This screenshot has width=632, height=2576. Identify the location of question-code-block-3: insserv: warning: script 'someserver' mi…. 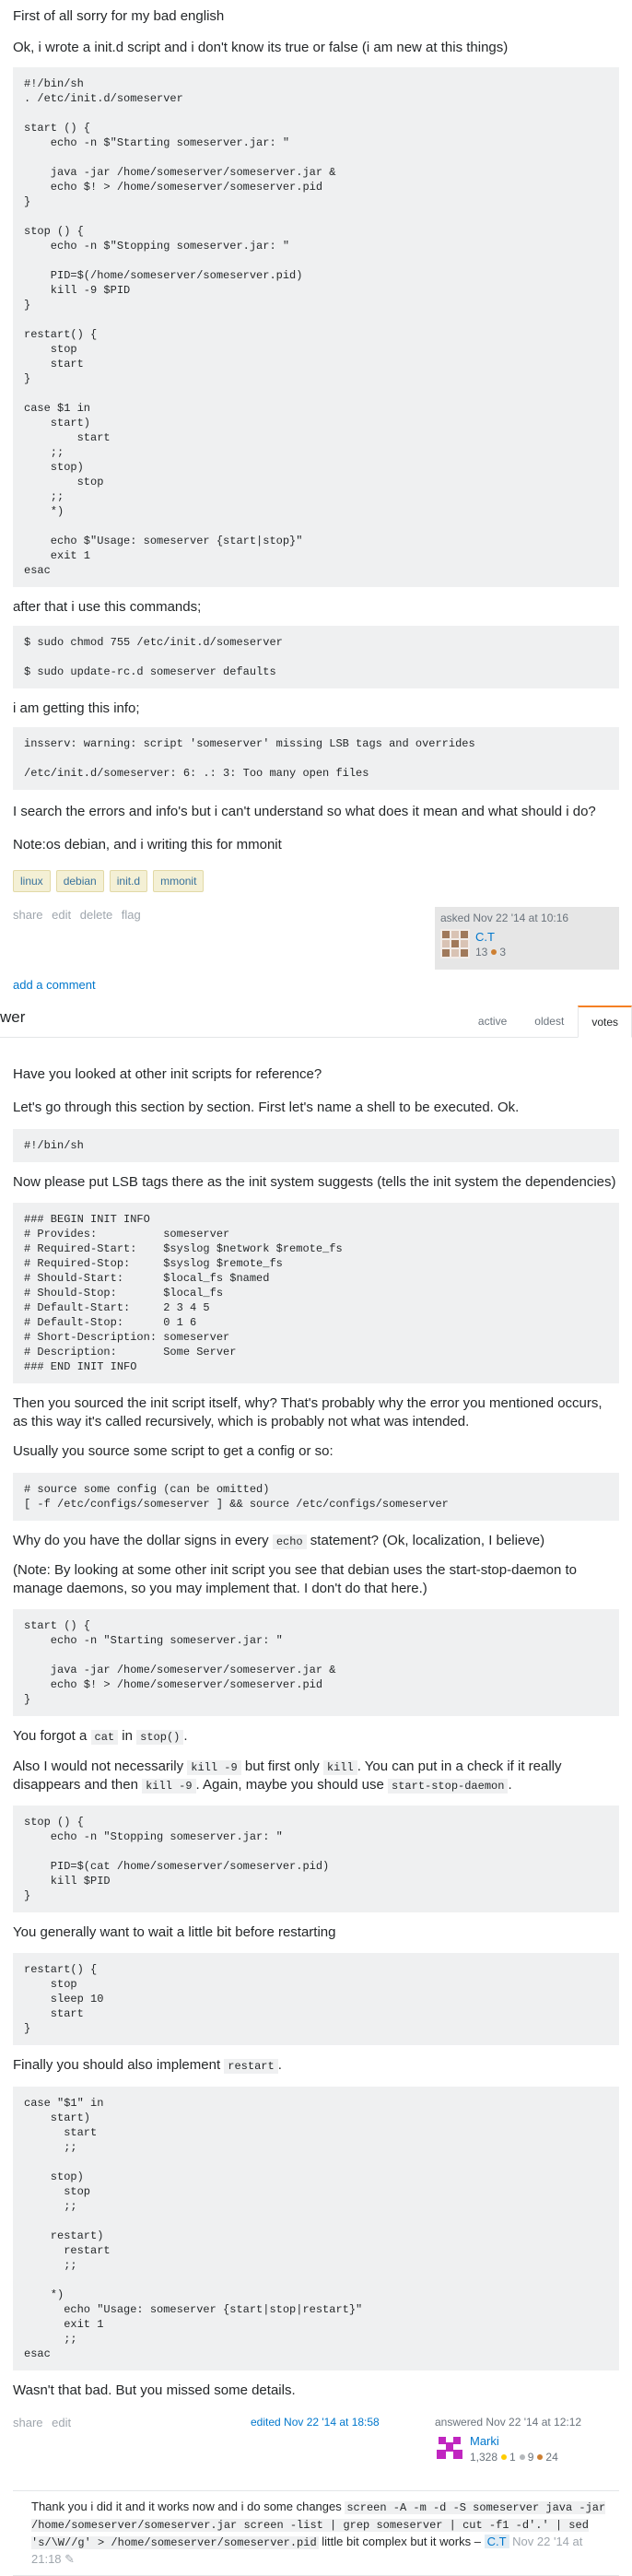
(316, 758).